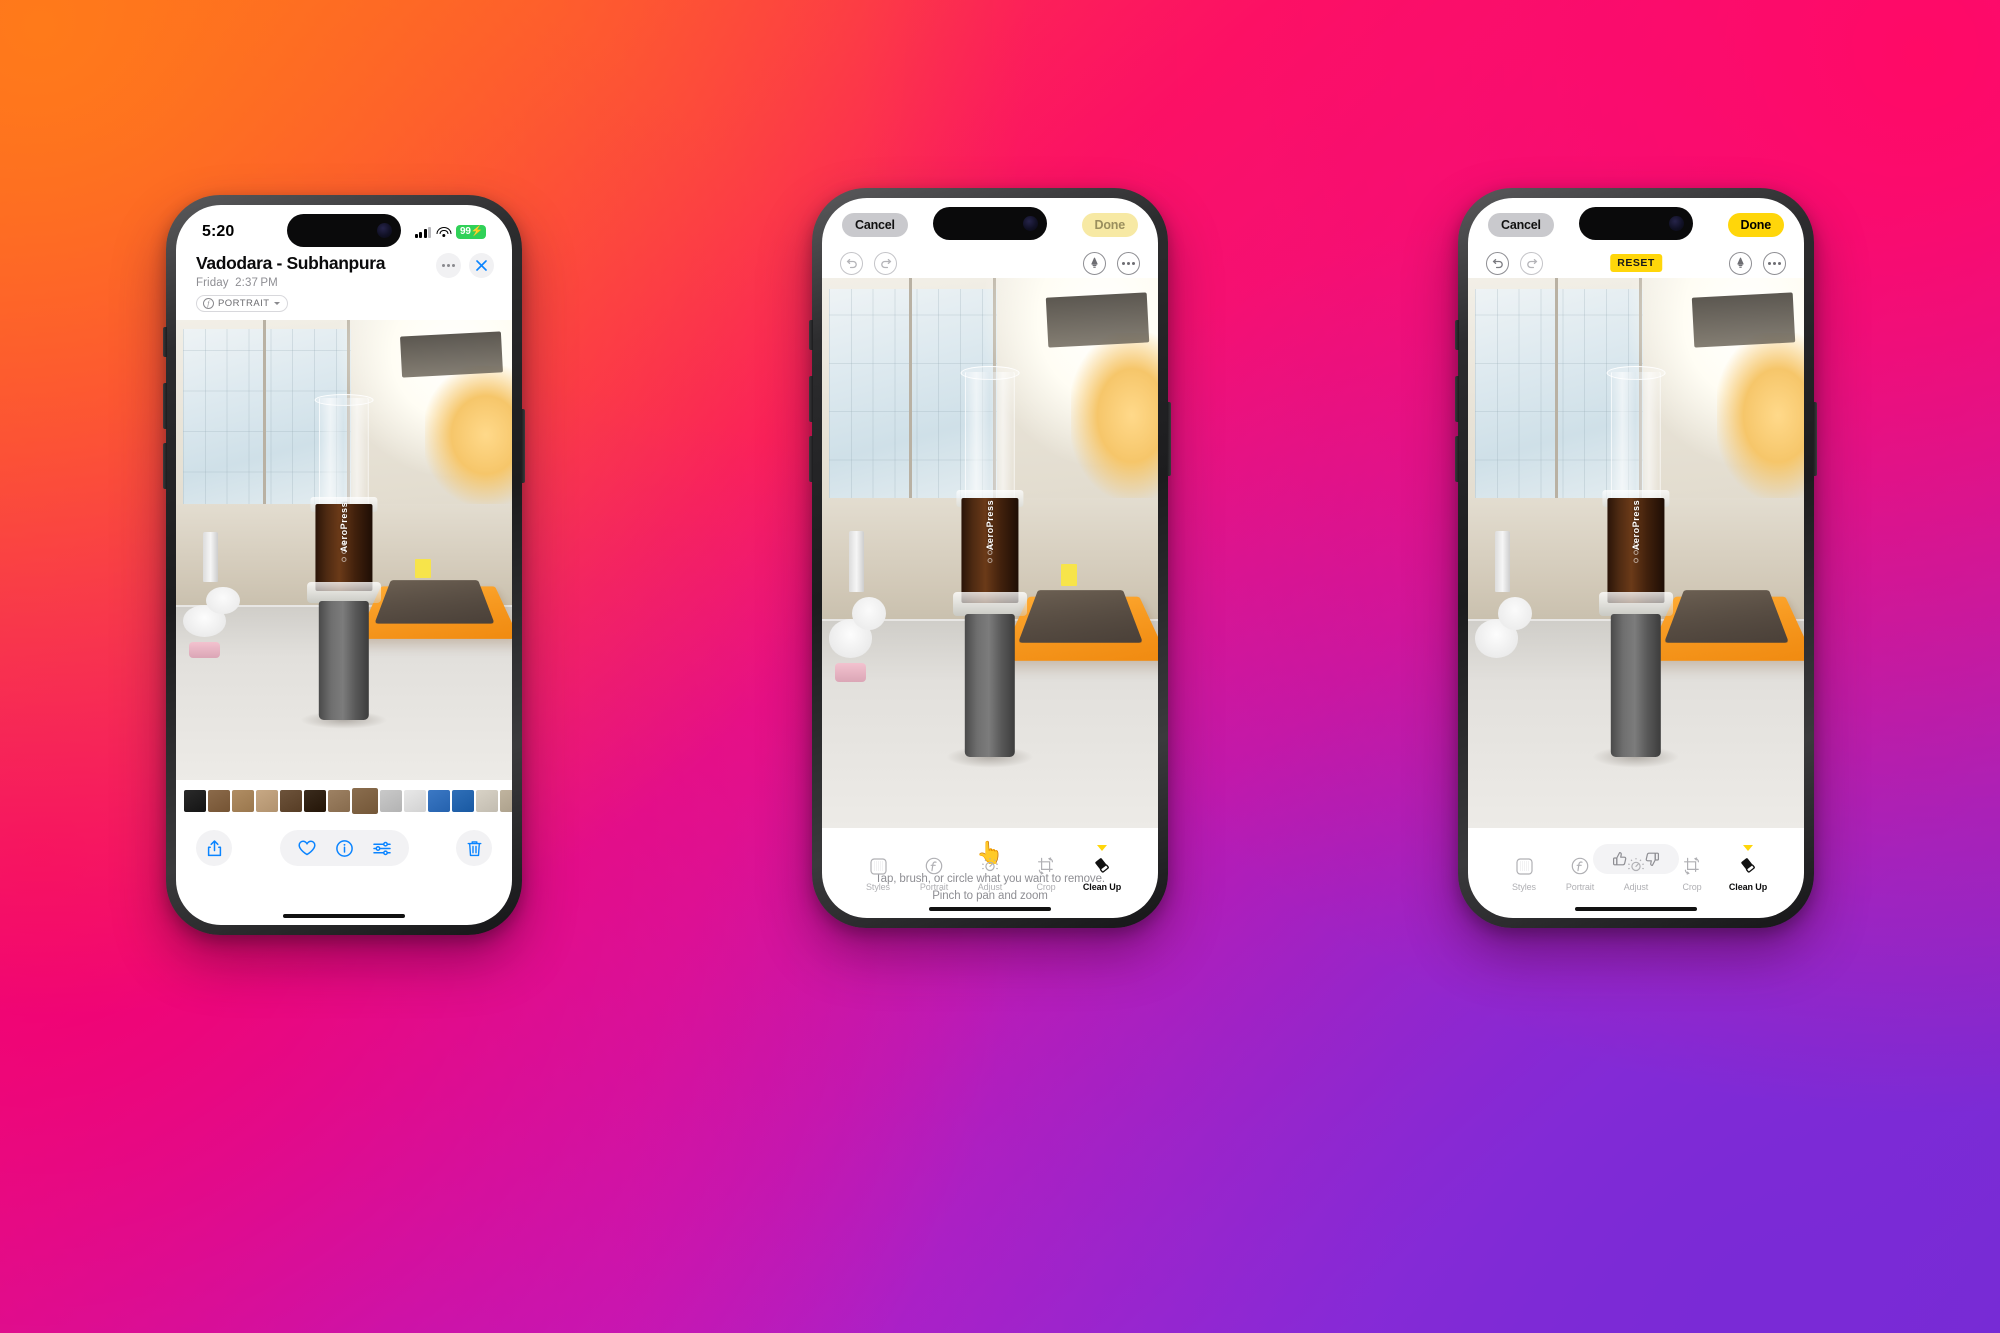  What do you see at coordinates (422, 232) in the screenshot?
I see `cellular-signal-icon` at bounding box center [422, 232].